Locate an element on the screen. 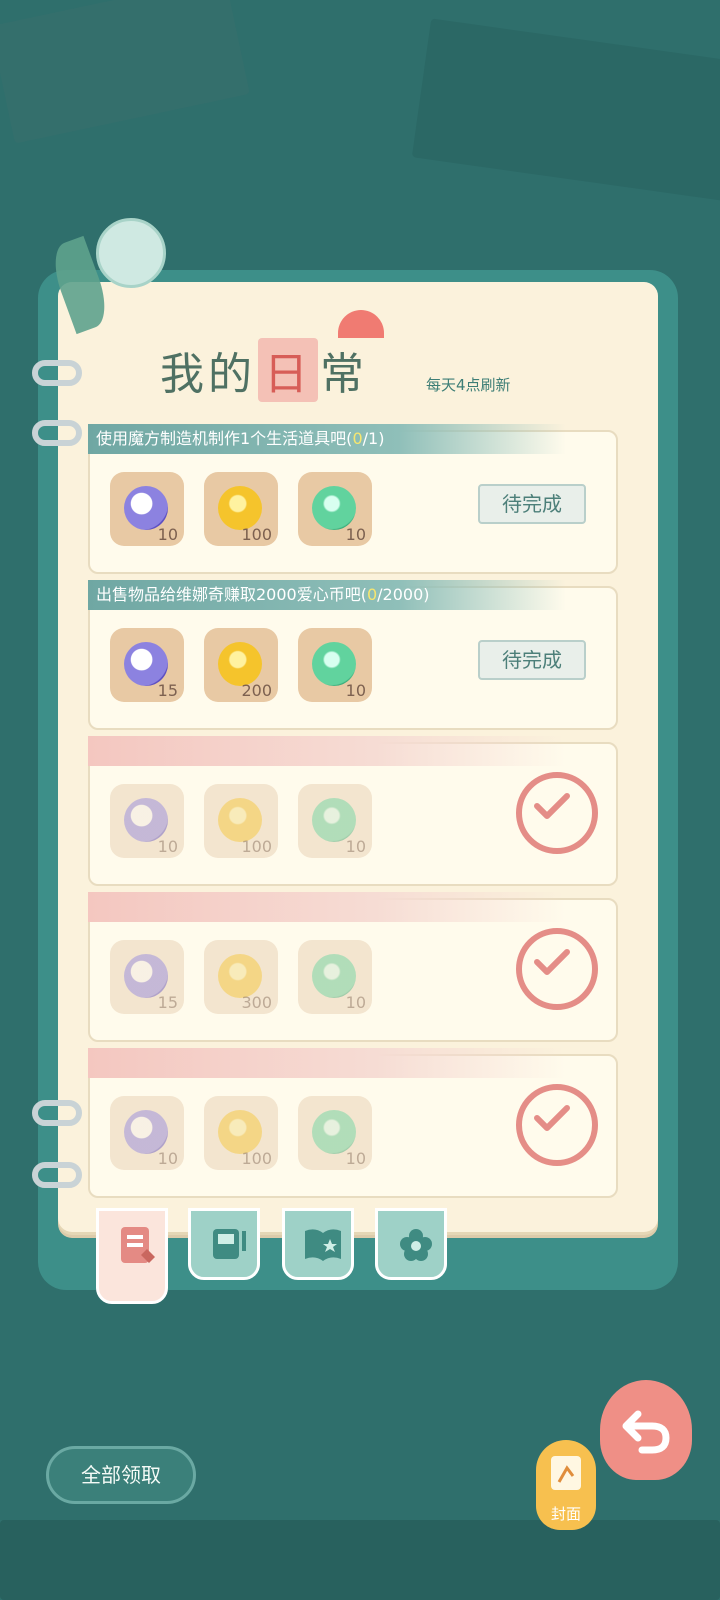  back-arrow-icon is located at coordinates (646, 1432).